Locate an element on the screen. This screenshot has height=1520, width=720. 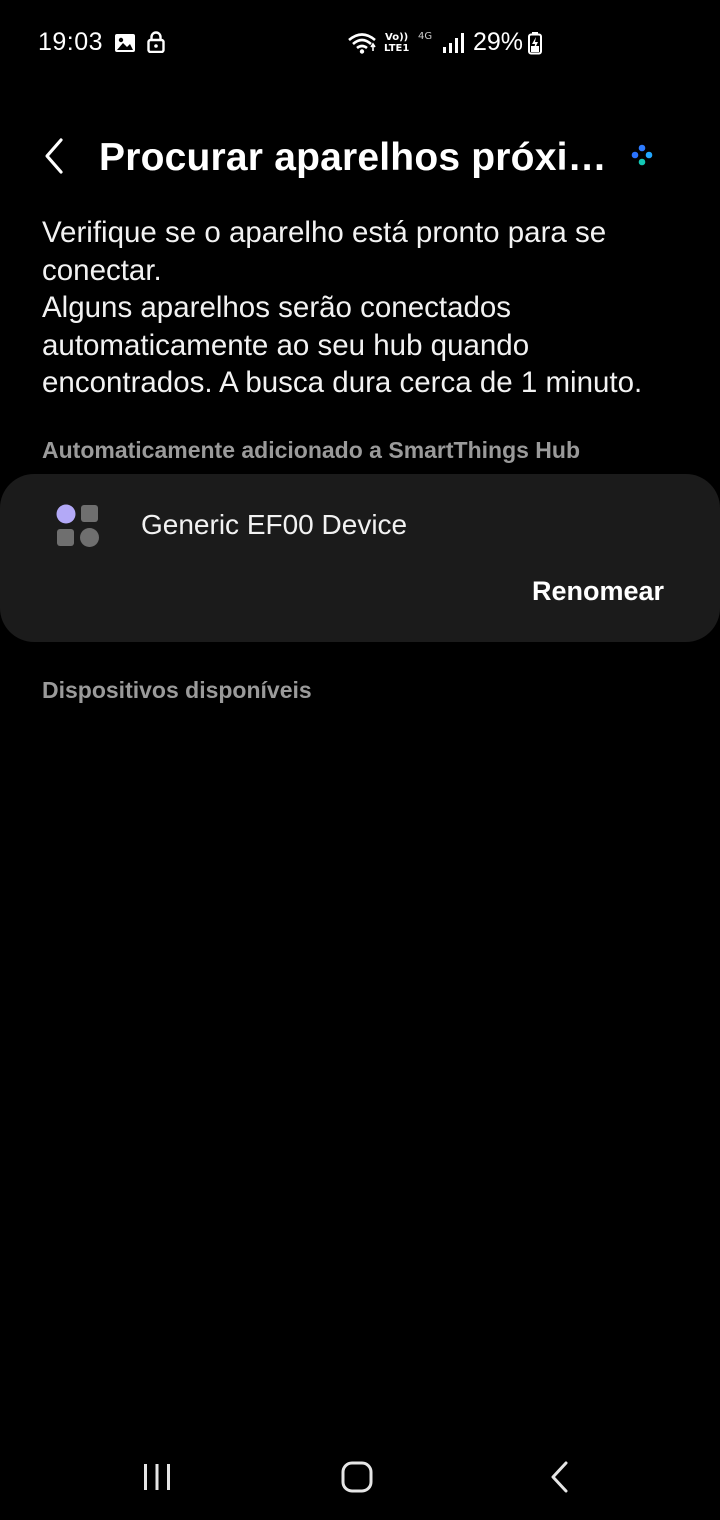
status-bar: 19:03 Vo)) LTE1 4G 29% is located at coordinates (360, 44).